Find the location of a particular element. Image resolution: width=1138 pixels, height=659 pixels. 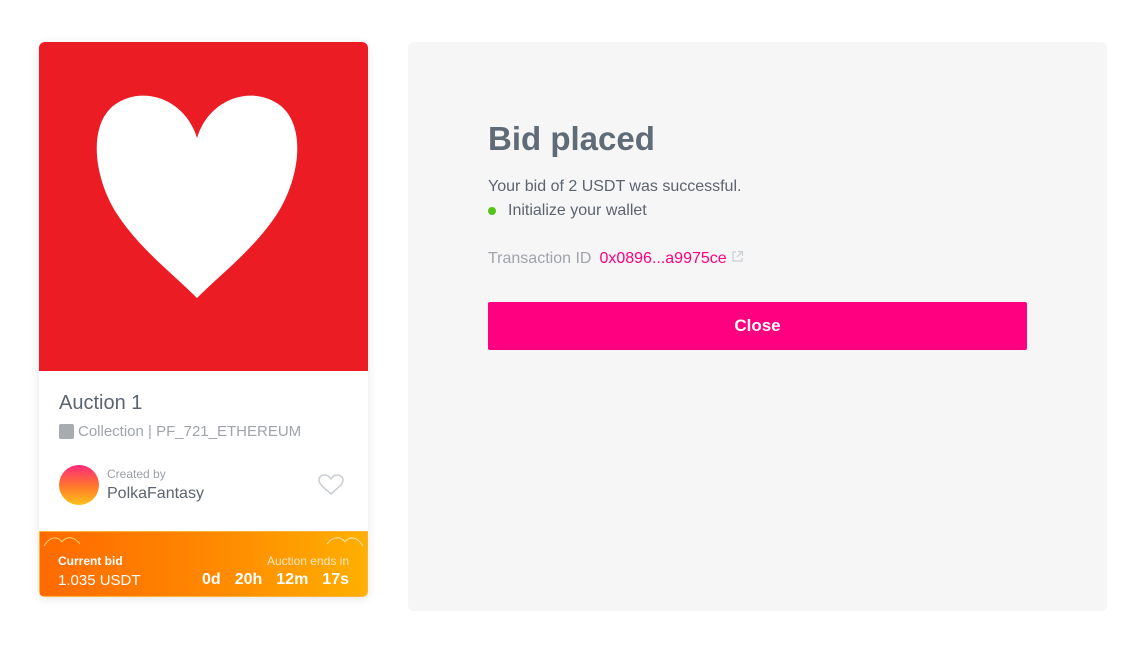

nft-title: Auction 1 is located at coordinates (203, 403).